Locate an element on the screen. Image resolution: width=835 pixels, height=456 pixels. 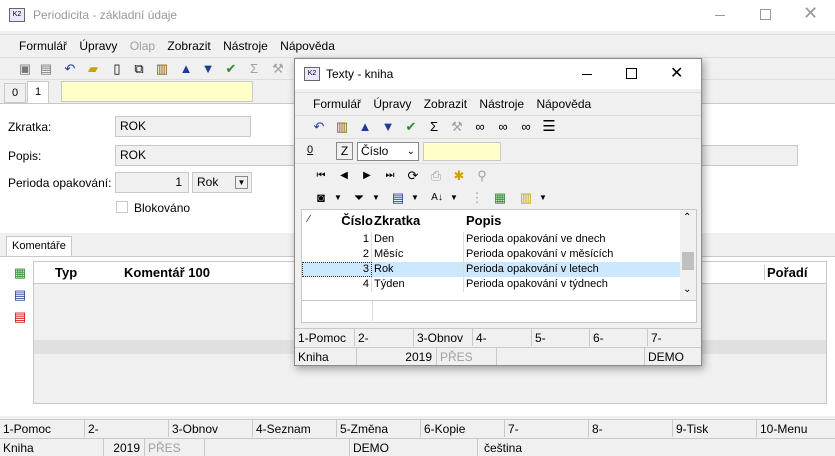
fkey-9: 9-Tisk is located at coordinates (715, 428).